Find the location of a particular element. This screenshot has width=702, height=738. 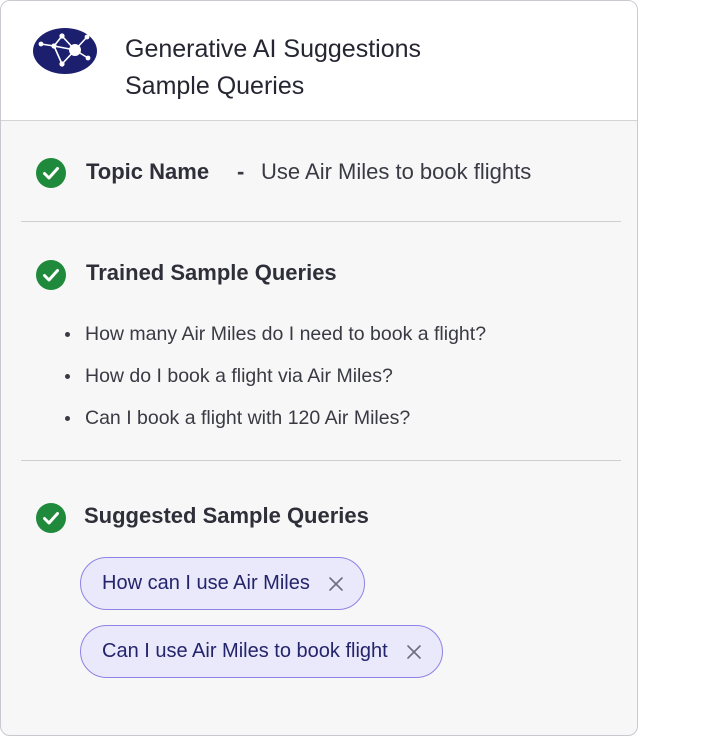

suggested-query-chip: How can I use Air Miles is located at coordinates (222, 583).